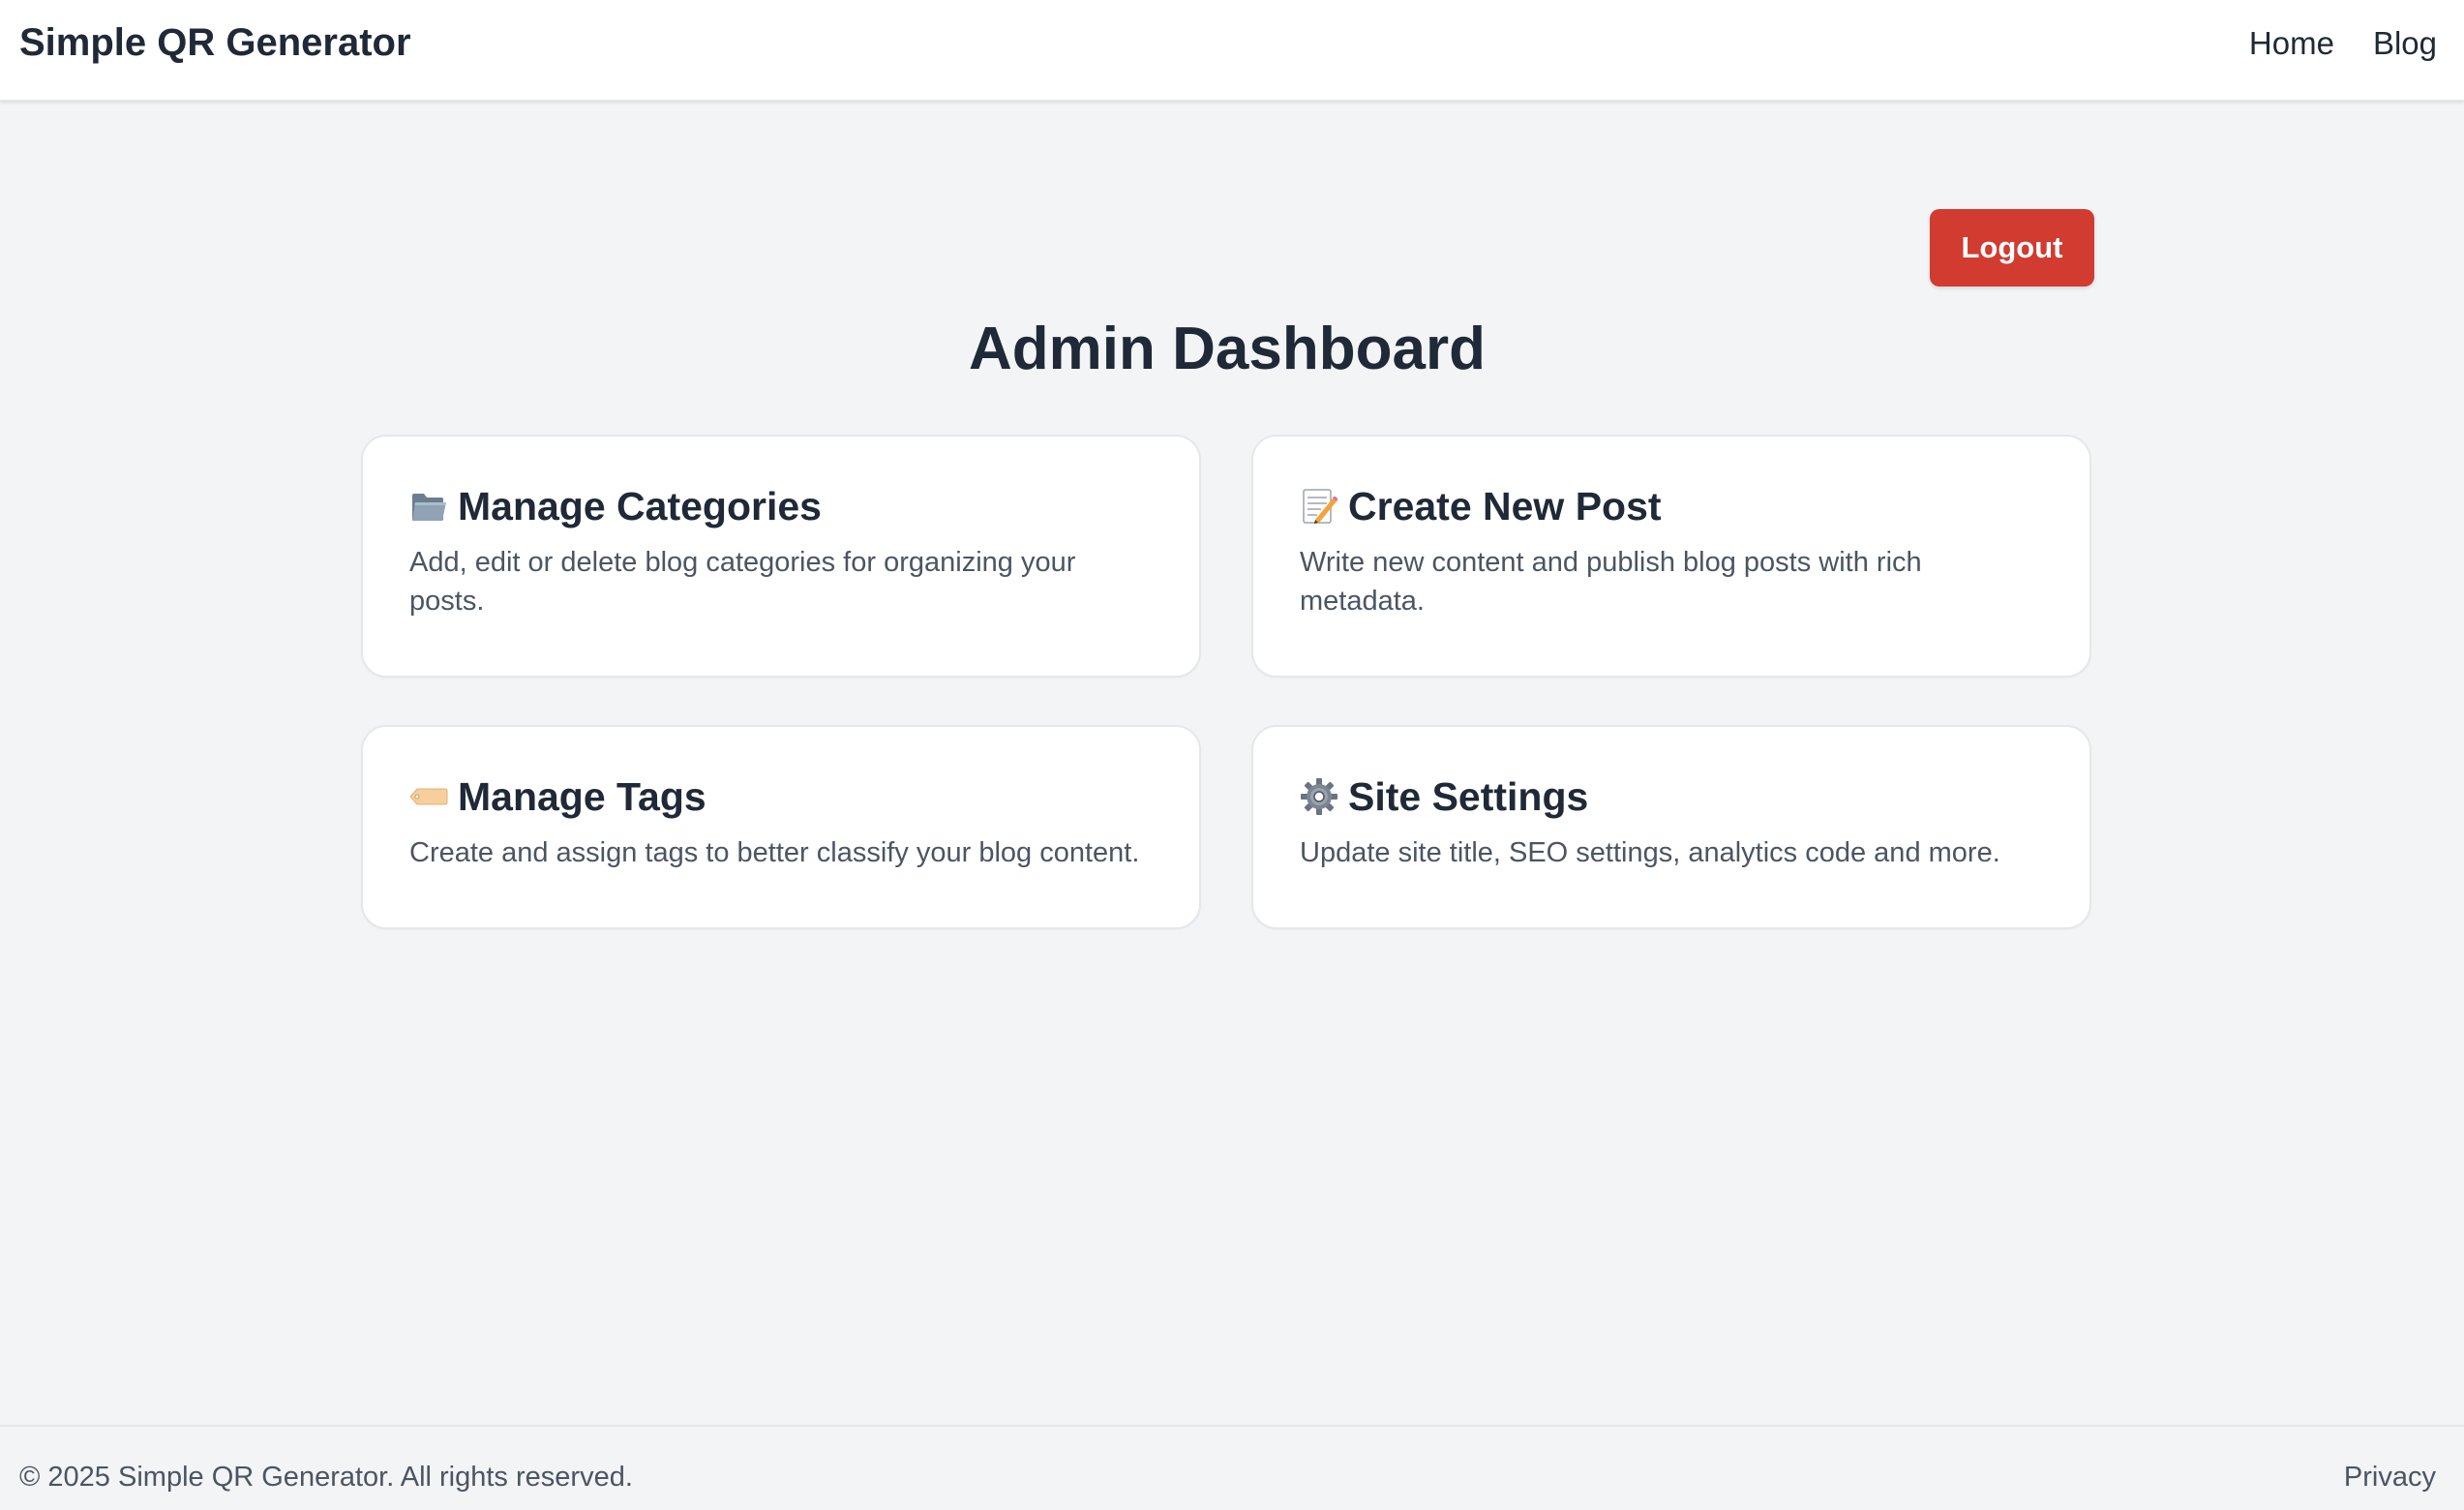  I want to click on logout-button: Logout, so click(2012, 248).